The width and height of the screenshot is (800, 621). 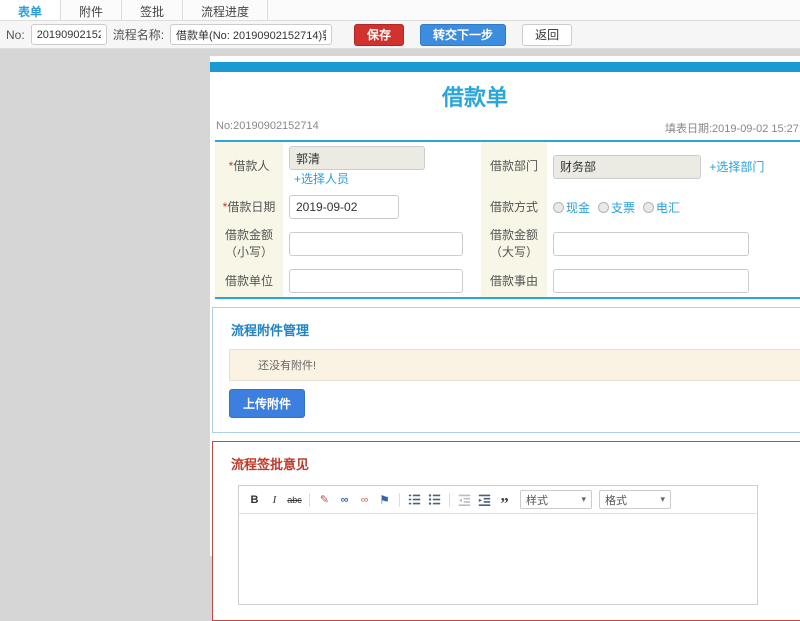 I want to click on department-label-cell: 借款部门, so click(x=514, y=166).